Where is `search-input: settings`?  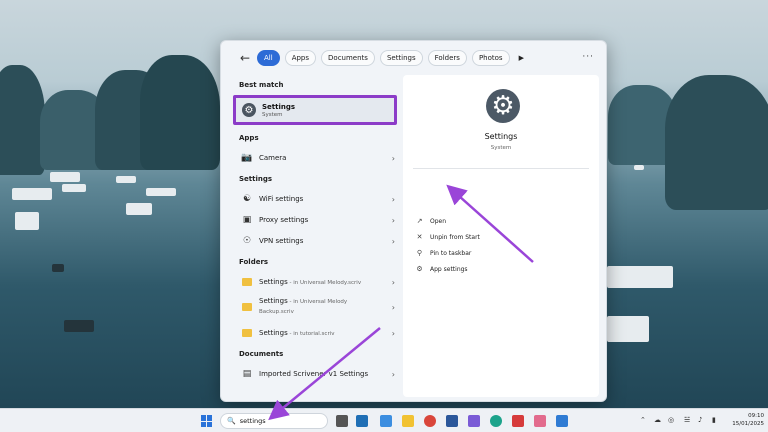 search-input: settings is located at coordinates (253, 421).